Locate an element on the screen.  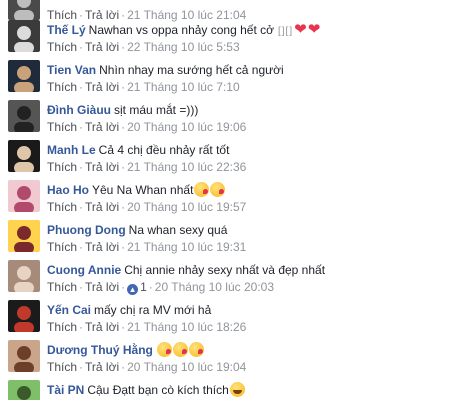
comment-body: Phuong Dong Na whan sexy quá is located at coordinates (137, 230).